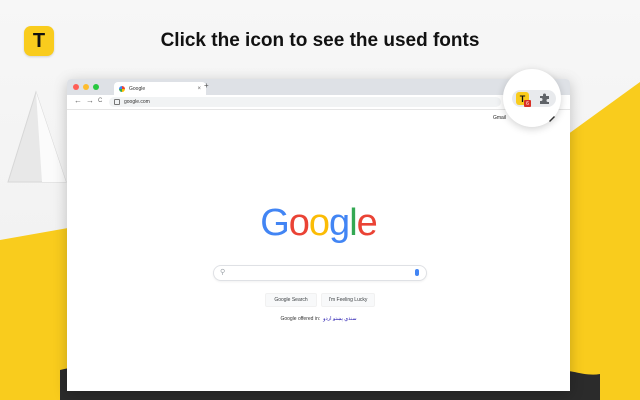 The image size is (640, 400). I want to click on lock-icon, so click(117, 102).